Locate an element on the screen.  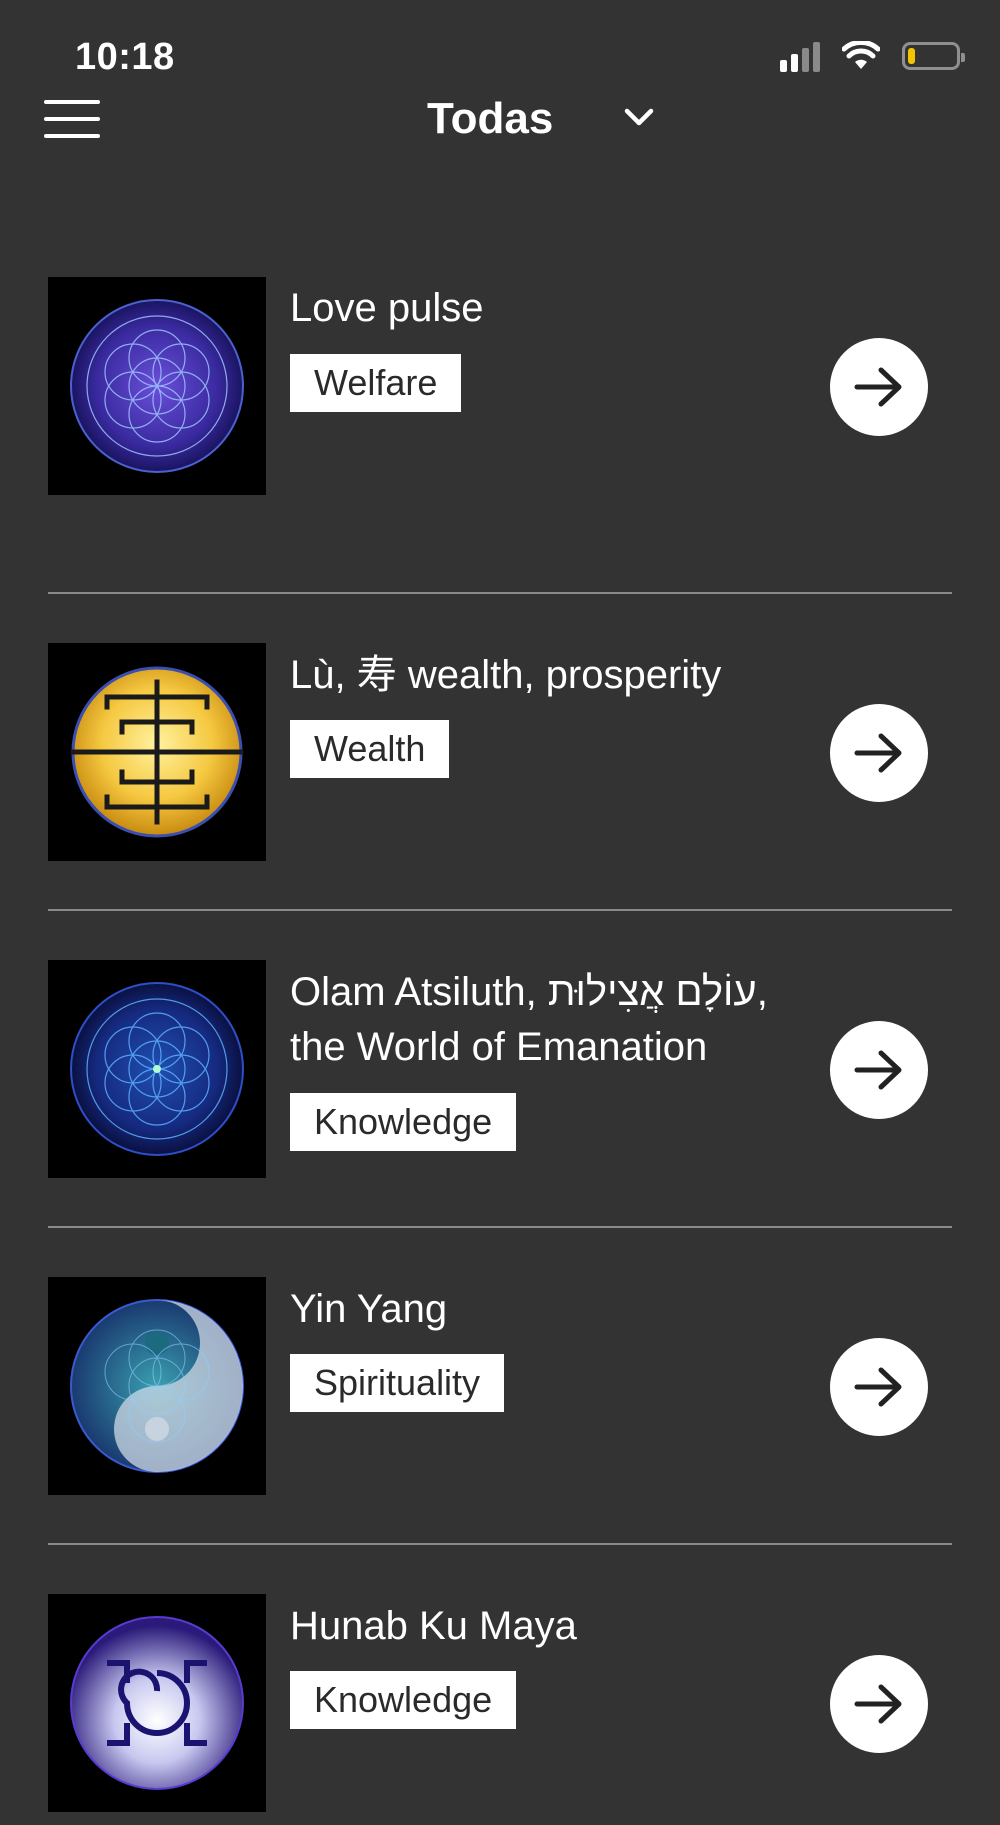
category-tag: Welfare is located at coordinates (376, 383).